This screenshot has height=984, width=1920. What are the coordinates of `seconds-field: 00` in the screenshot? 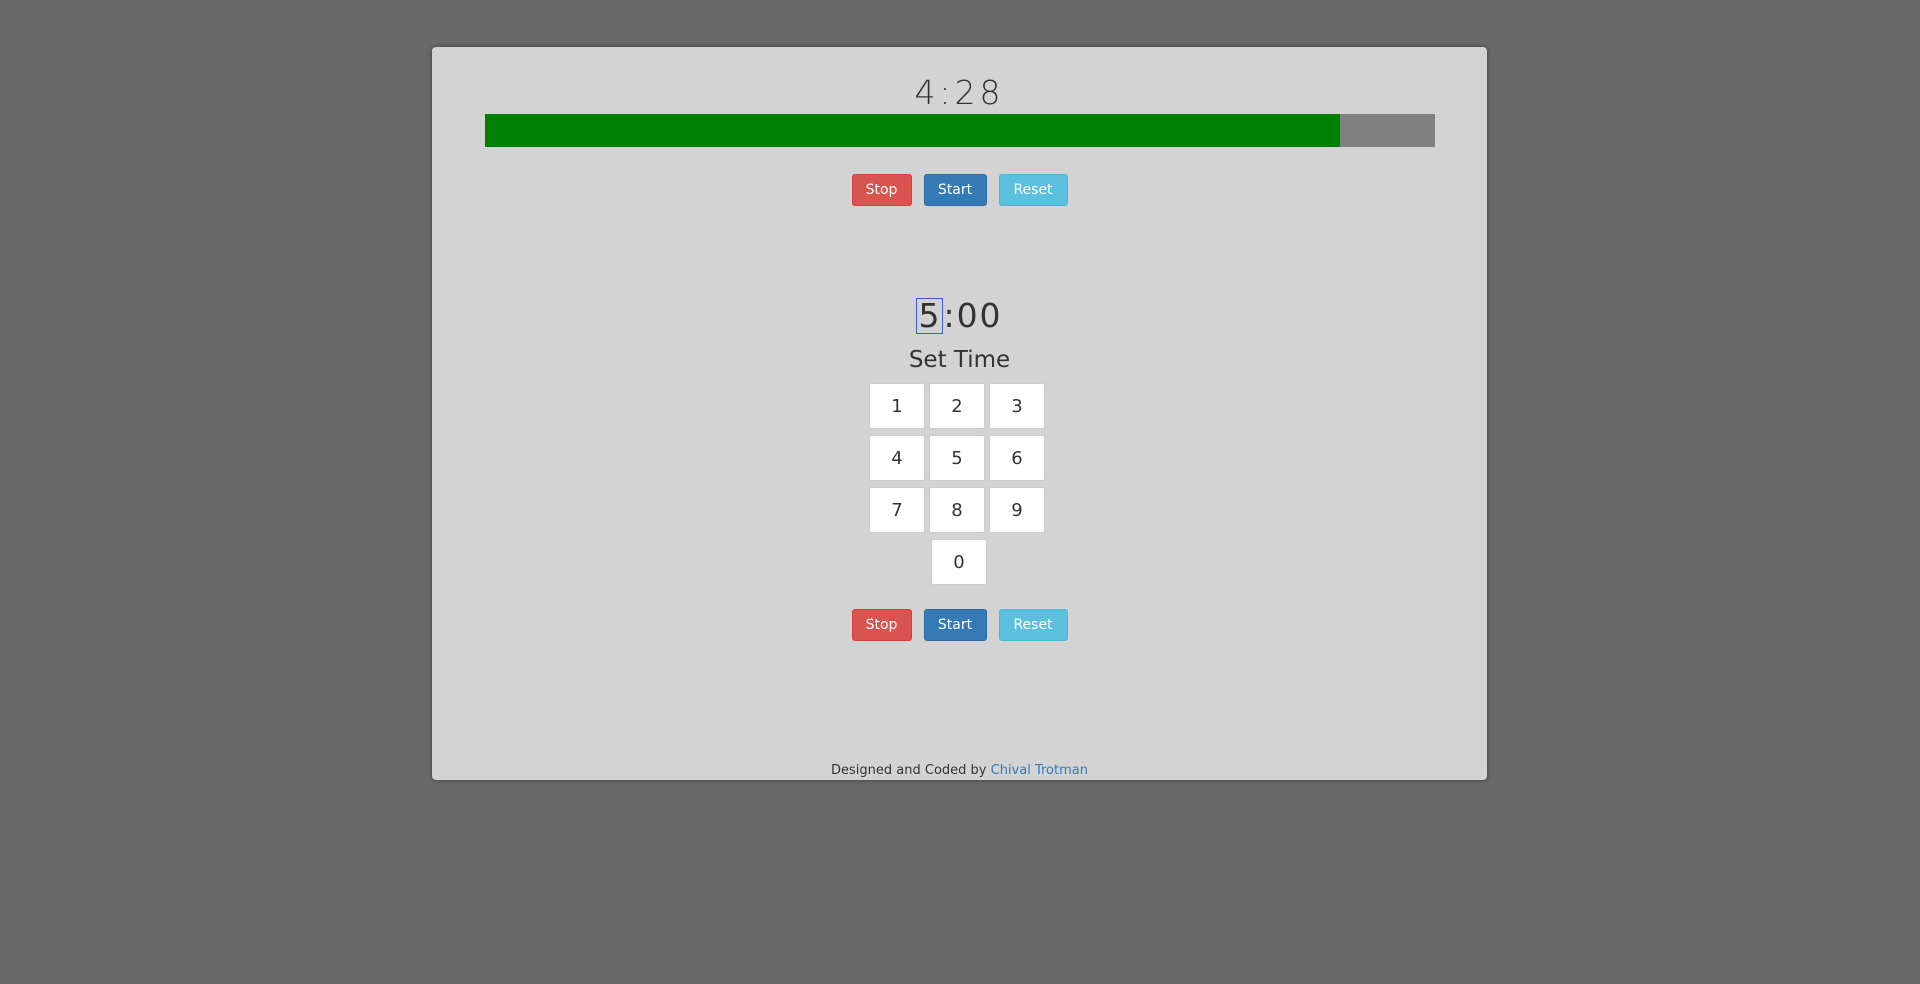 It's located at (980, 315).